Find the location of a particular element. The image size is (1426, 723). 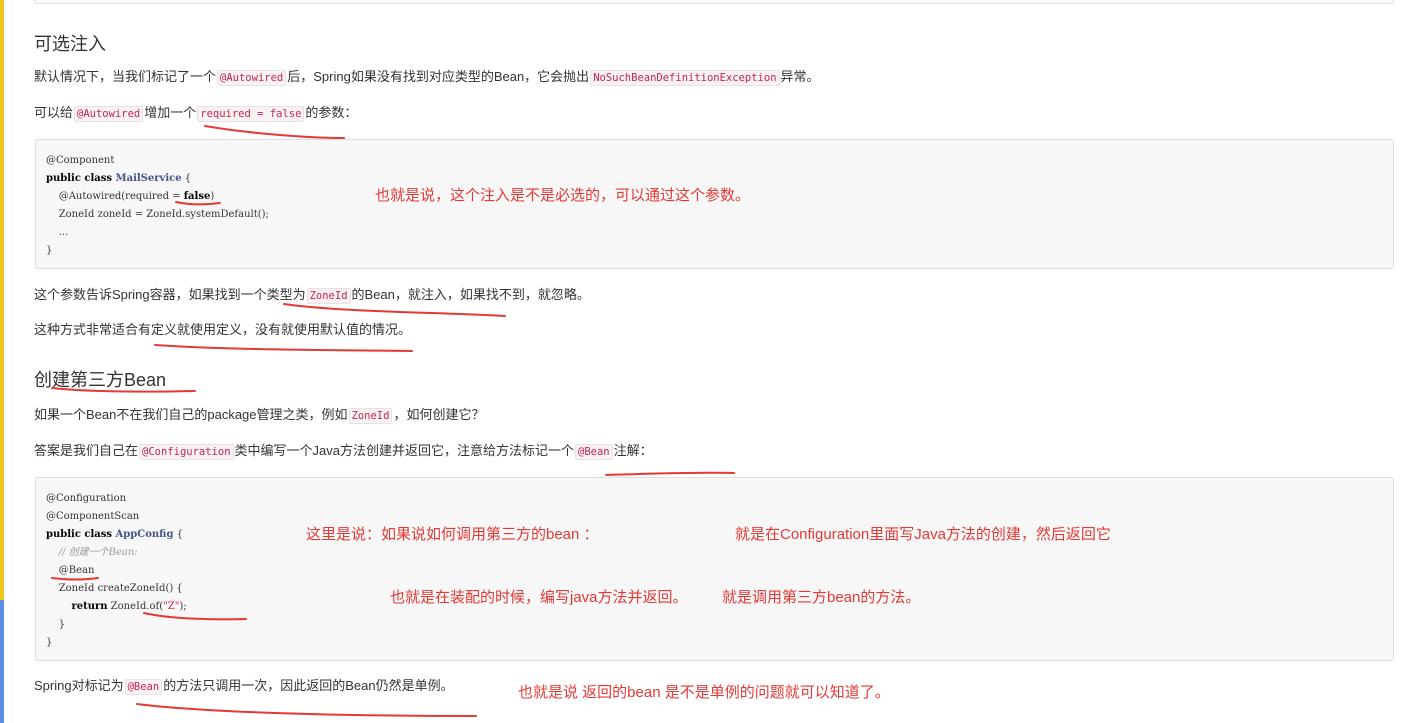

paragraph-singleton: Spring对标记为 @Bean 的方法只调用一次，因此返回的Bean仍然是单例。 is located at coordinates (244, 686).